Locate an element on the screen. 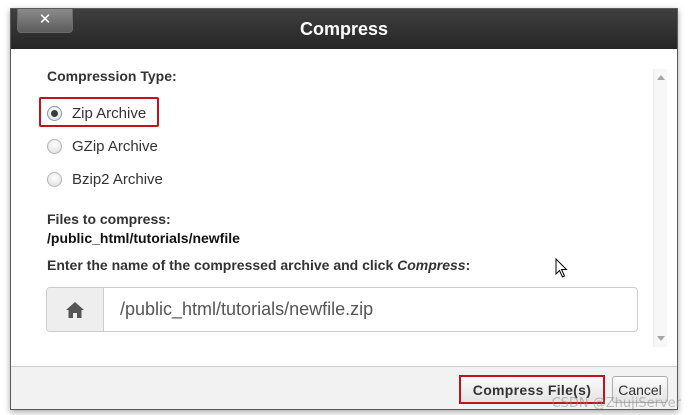 The height and width of the screenshot is (415, 689). home-icon is located at coordinates (75, 309).